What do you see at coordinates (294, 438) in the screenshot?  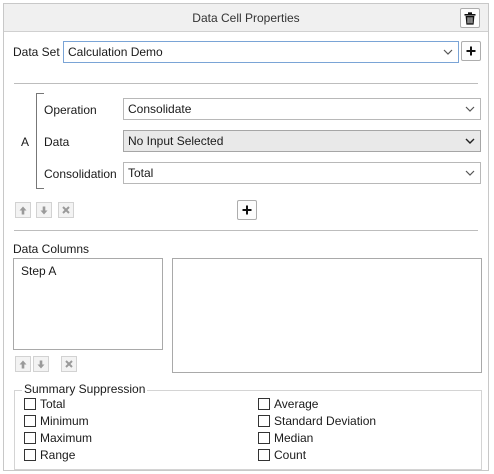 I see `checkbox-label: Median` at bounding box center [294, 438].